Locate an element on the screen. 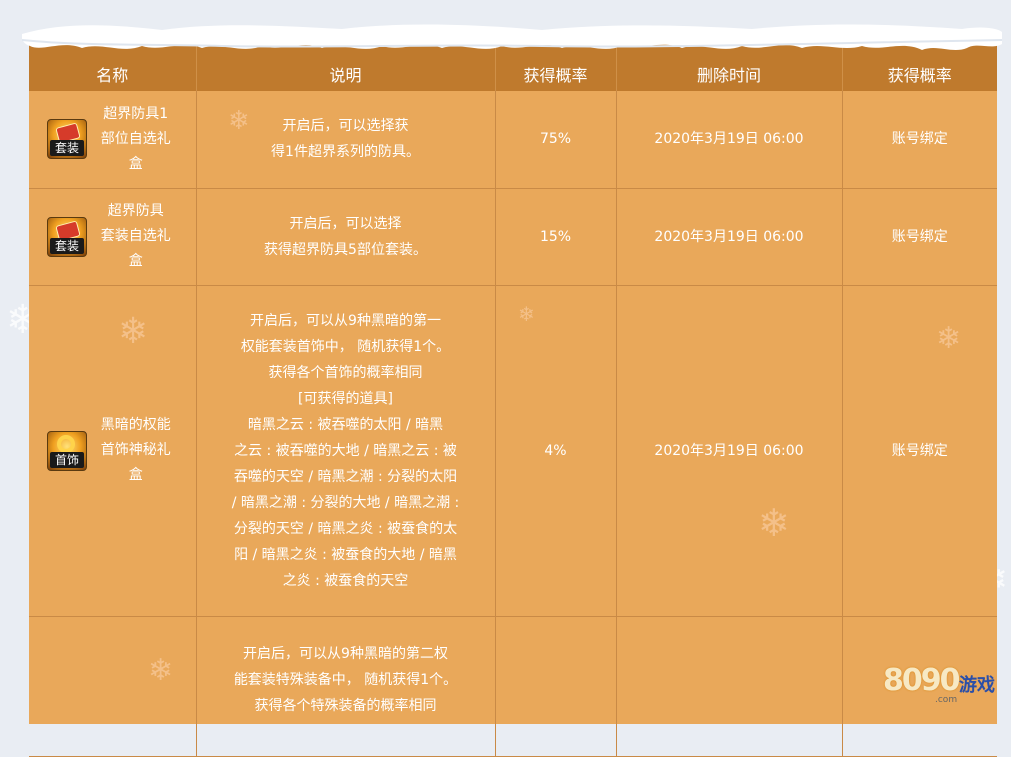  snow-border-decoration is located at coordinates (512, 37).